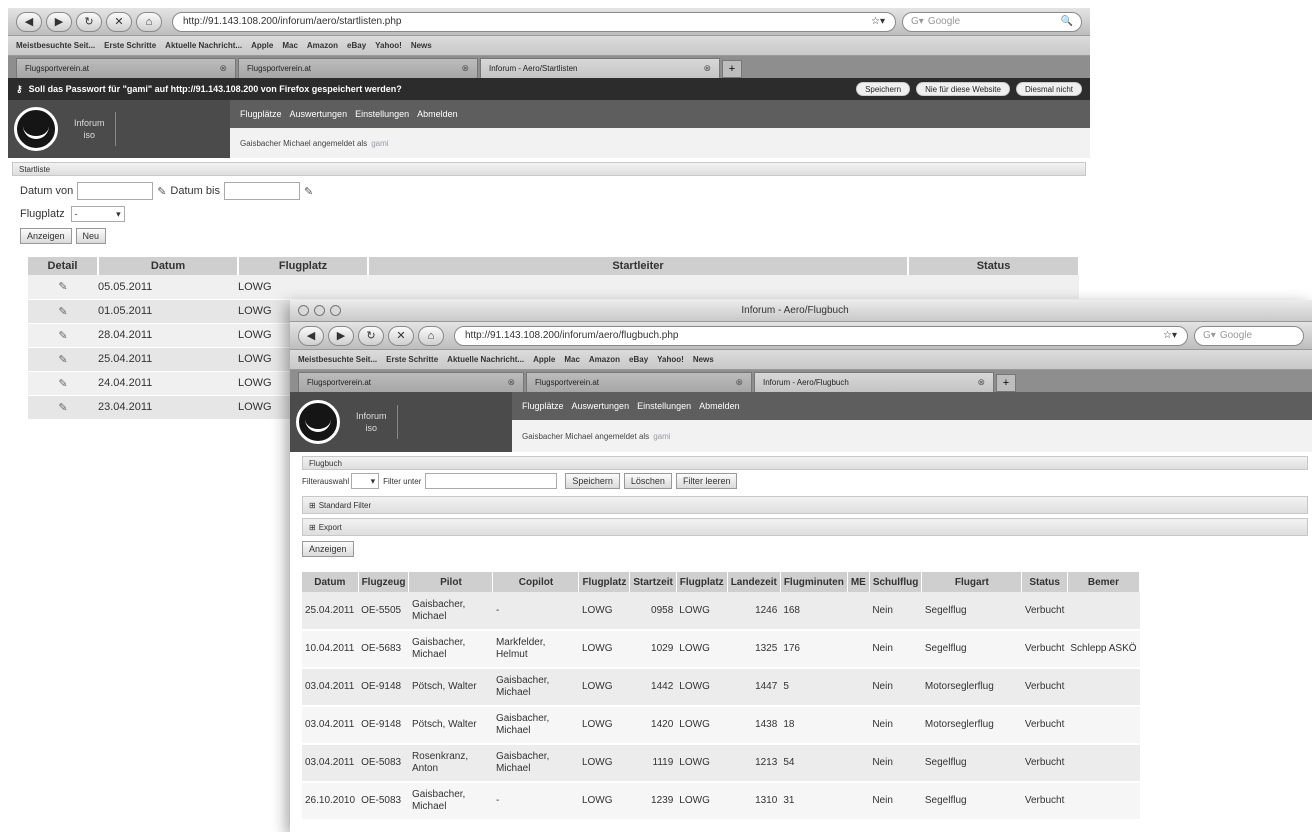  I want to click on column-header: Detail, so click(63, 266).